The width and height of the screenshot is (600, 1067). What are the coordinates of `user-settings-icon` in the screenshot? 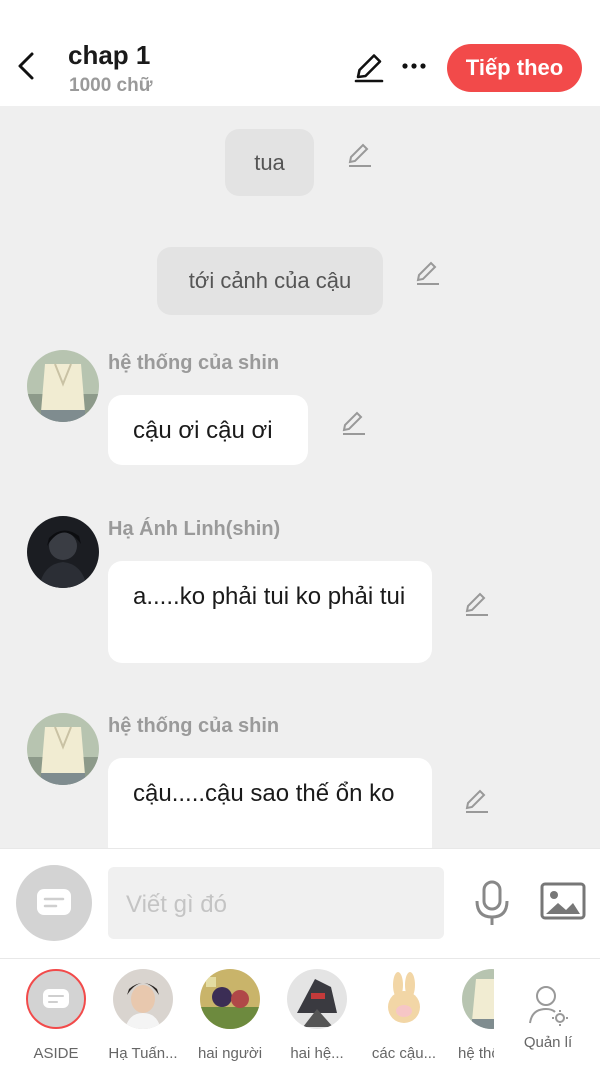 It's located at (548, 1006).